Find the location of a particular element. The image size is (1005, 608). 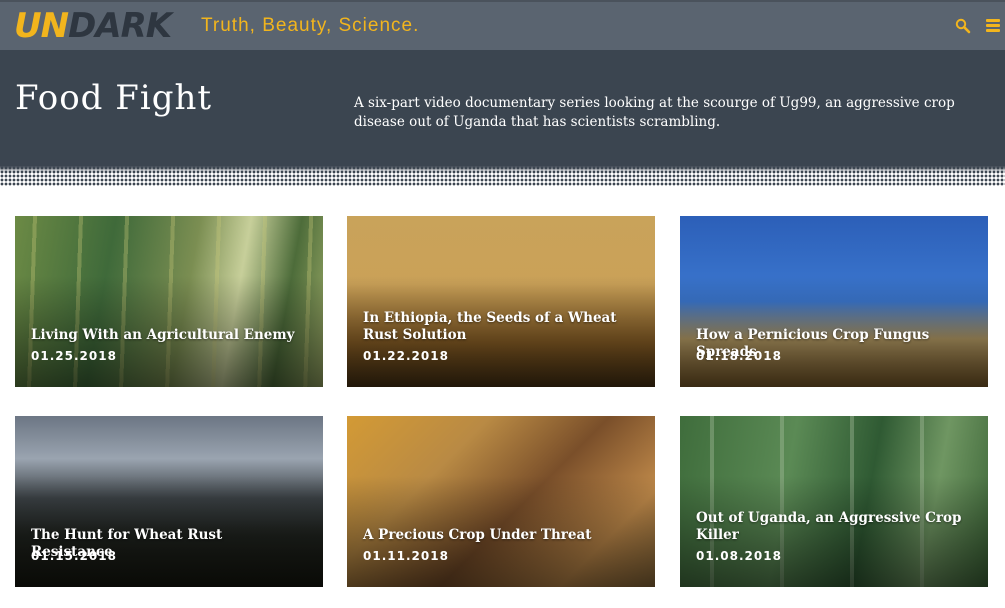

card-date: 01.18.2018 is located at coordinates (739, 356).